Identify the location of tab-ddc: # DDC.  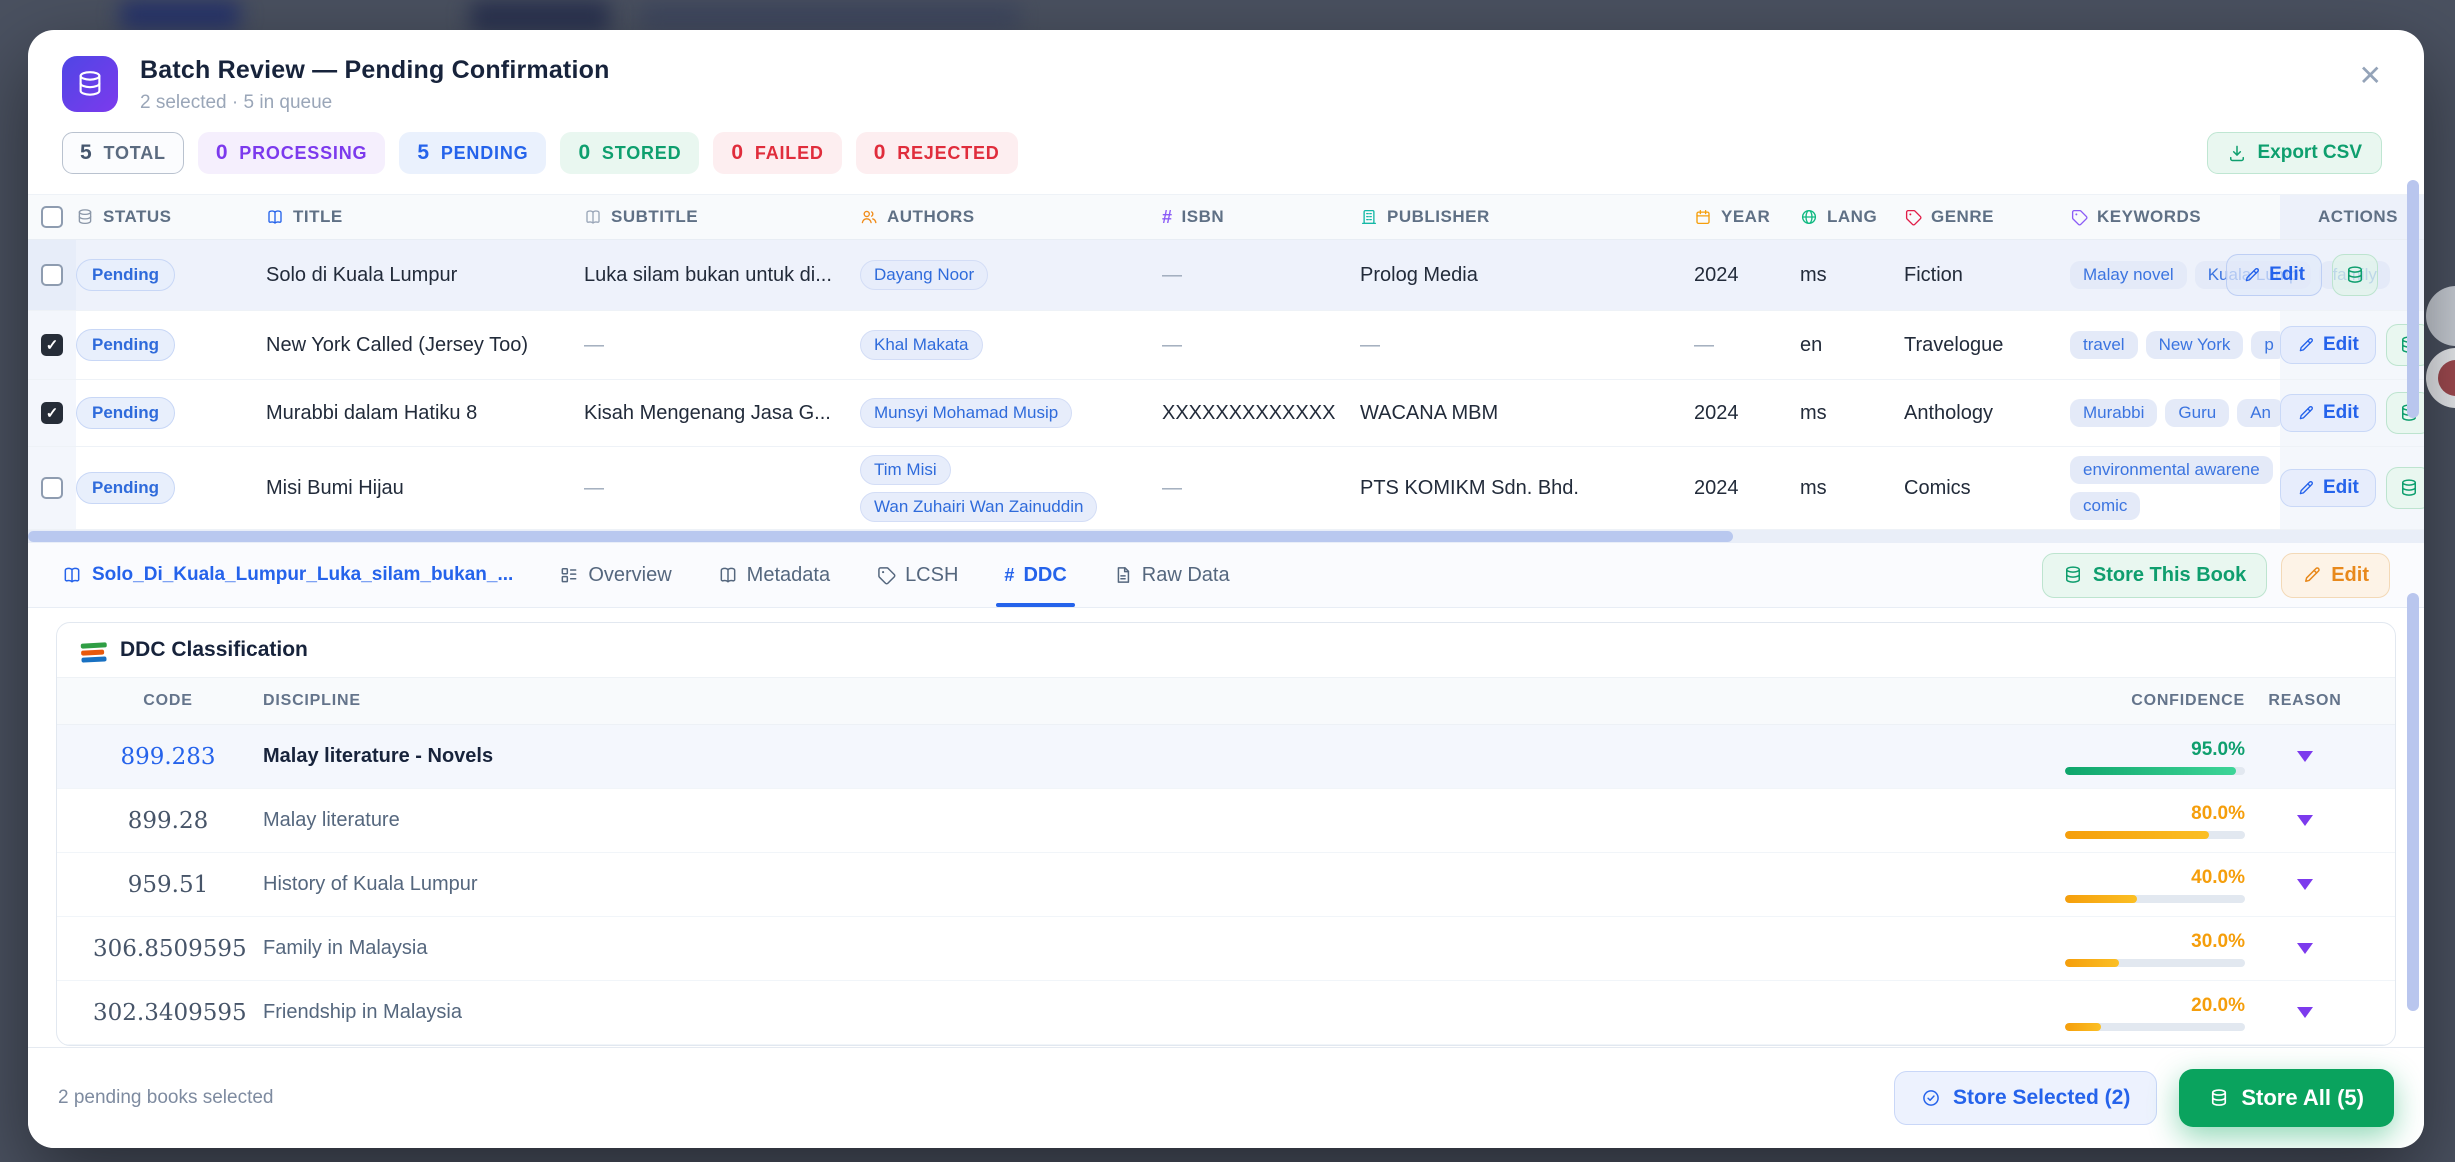
(1036, 575).